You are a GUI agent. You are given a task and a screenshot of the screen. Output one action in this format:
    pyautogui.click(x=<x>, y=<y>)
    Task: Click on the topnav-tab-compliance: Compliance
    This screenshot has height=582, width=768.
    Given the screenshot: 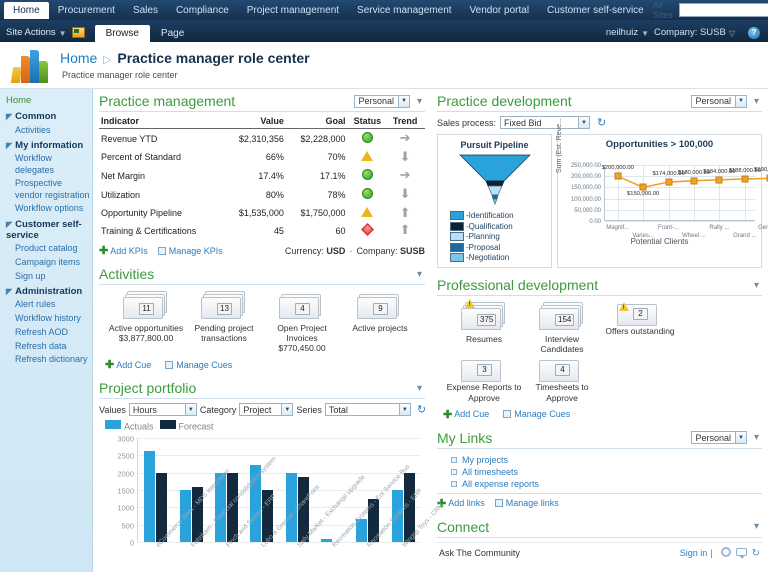 What is the action you would take?
    pyautogui.click(x=202, y=10)
    